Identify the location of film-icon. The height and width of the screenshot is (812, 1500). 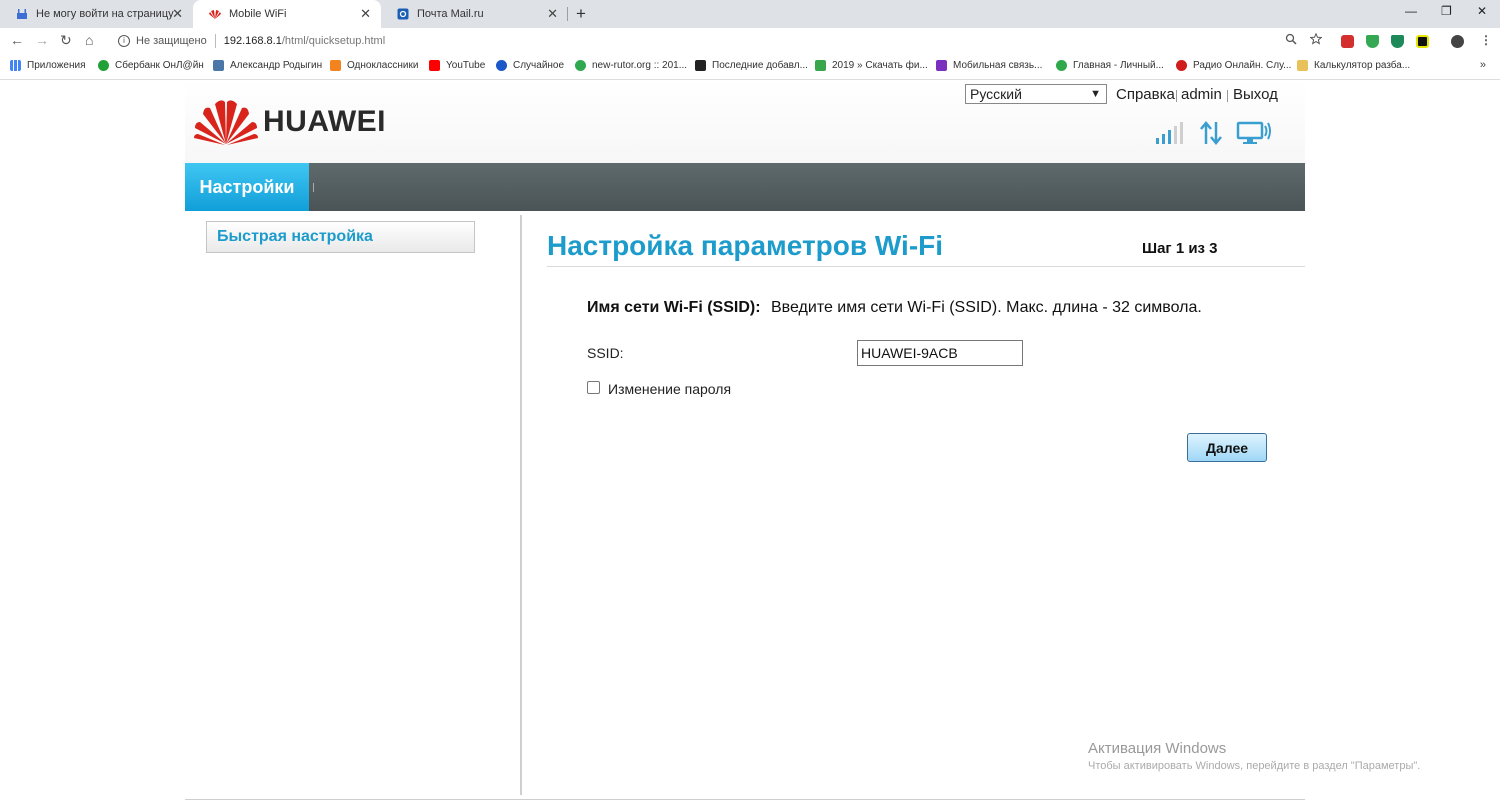
(700, 65).